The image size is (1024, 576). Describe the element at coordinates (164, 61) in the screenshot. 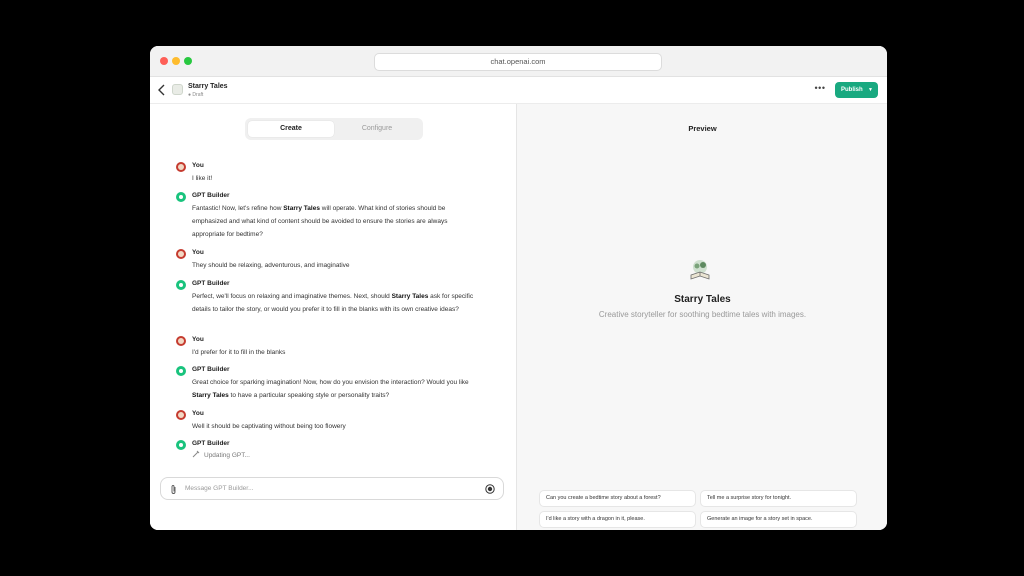

I see `close-window-button` at that location.